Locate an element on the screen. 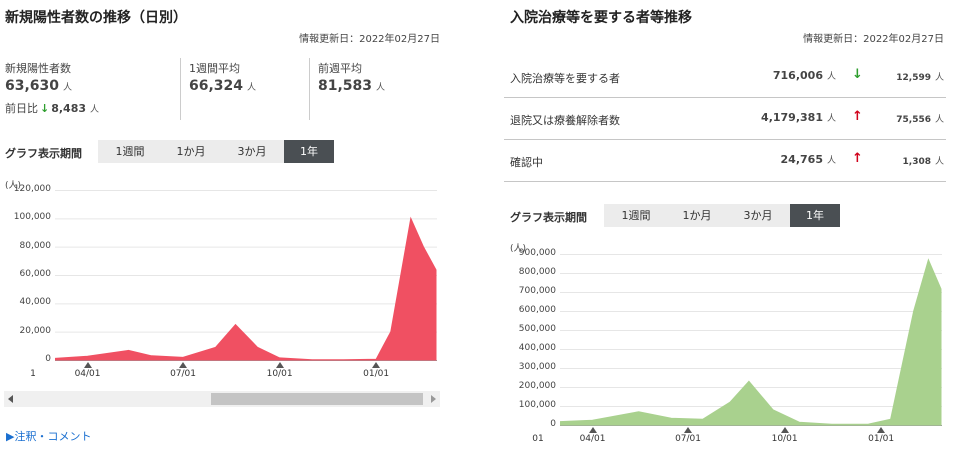 Image resolution: width=956 pixels, height=453 pixels. left-tab-1week: 1週間 is located at coordinates (130, 151).